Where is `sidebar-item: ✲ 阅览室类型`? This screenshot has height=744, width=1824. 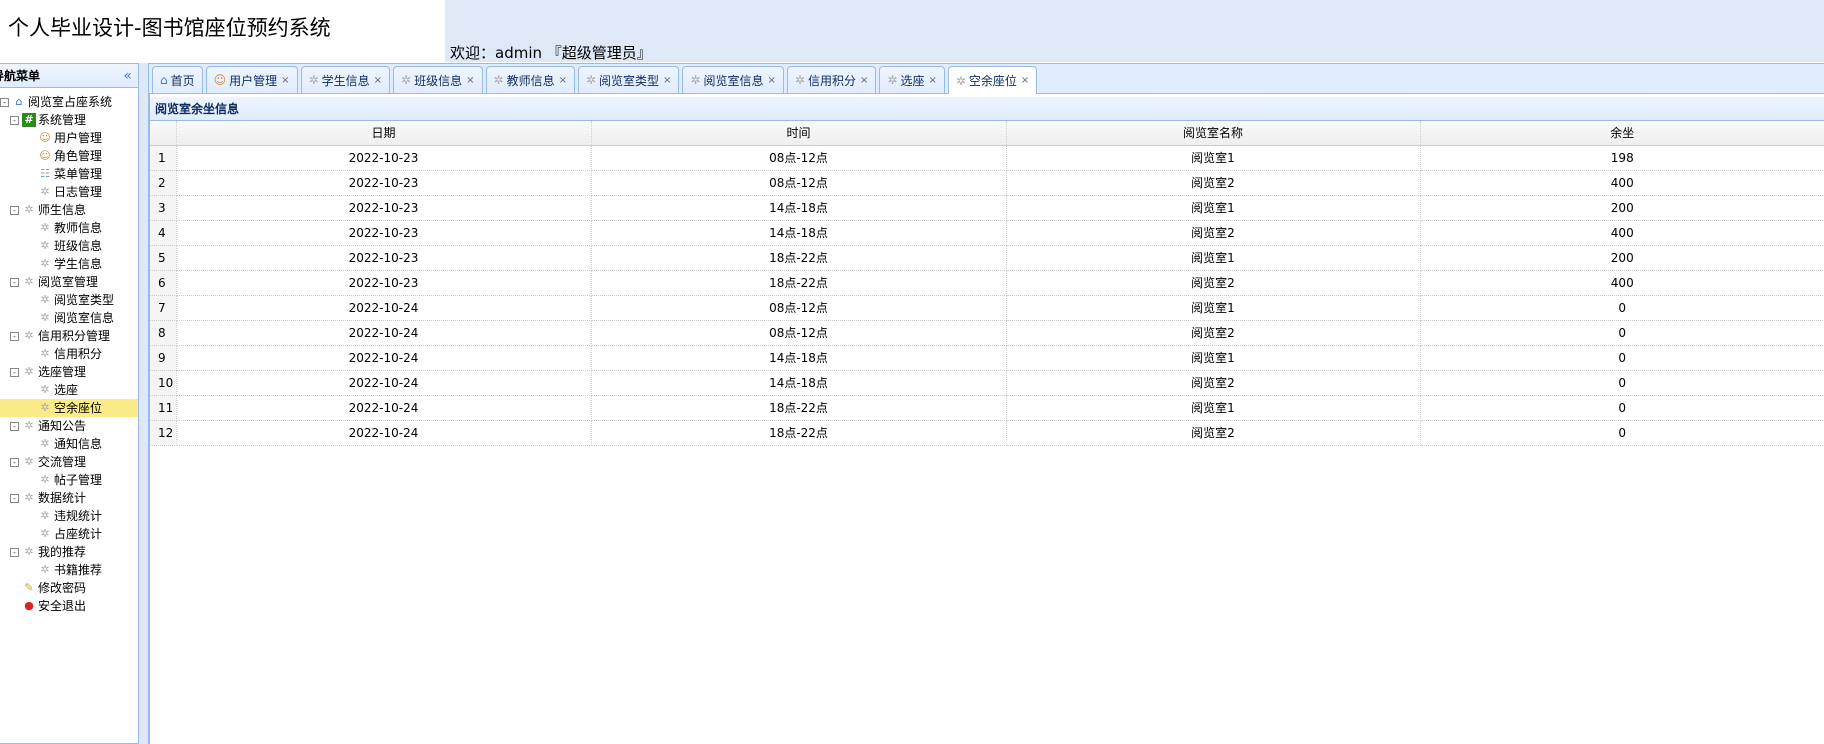 sidebar-item: ✲ 阅览室类型 is located at coordinates (69, 300).